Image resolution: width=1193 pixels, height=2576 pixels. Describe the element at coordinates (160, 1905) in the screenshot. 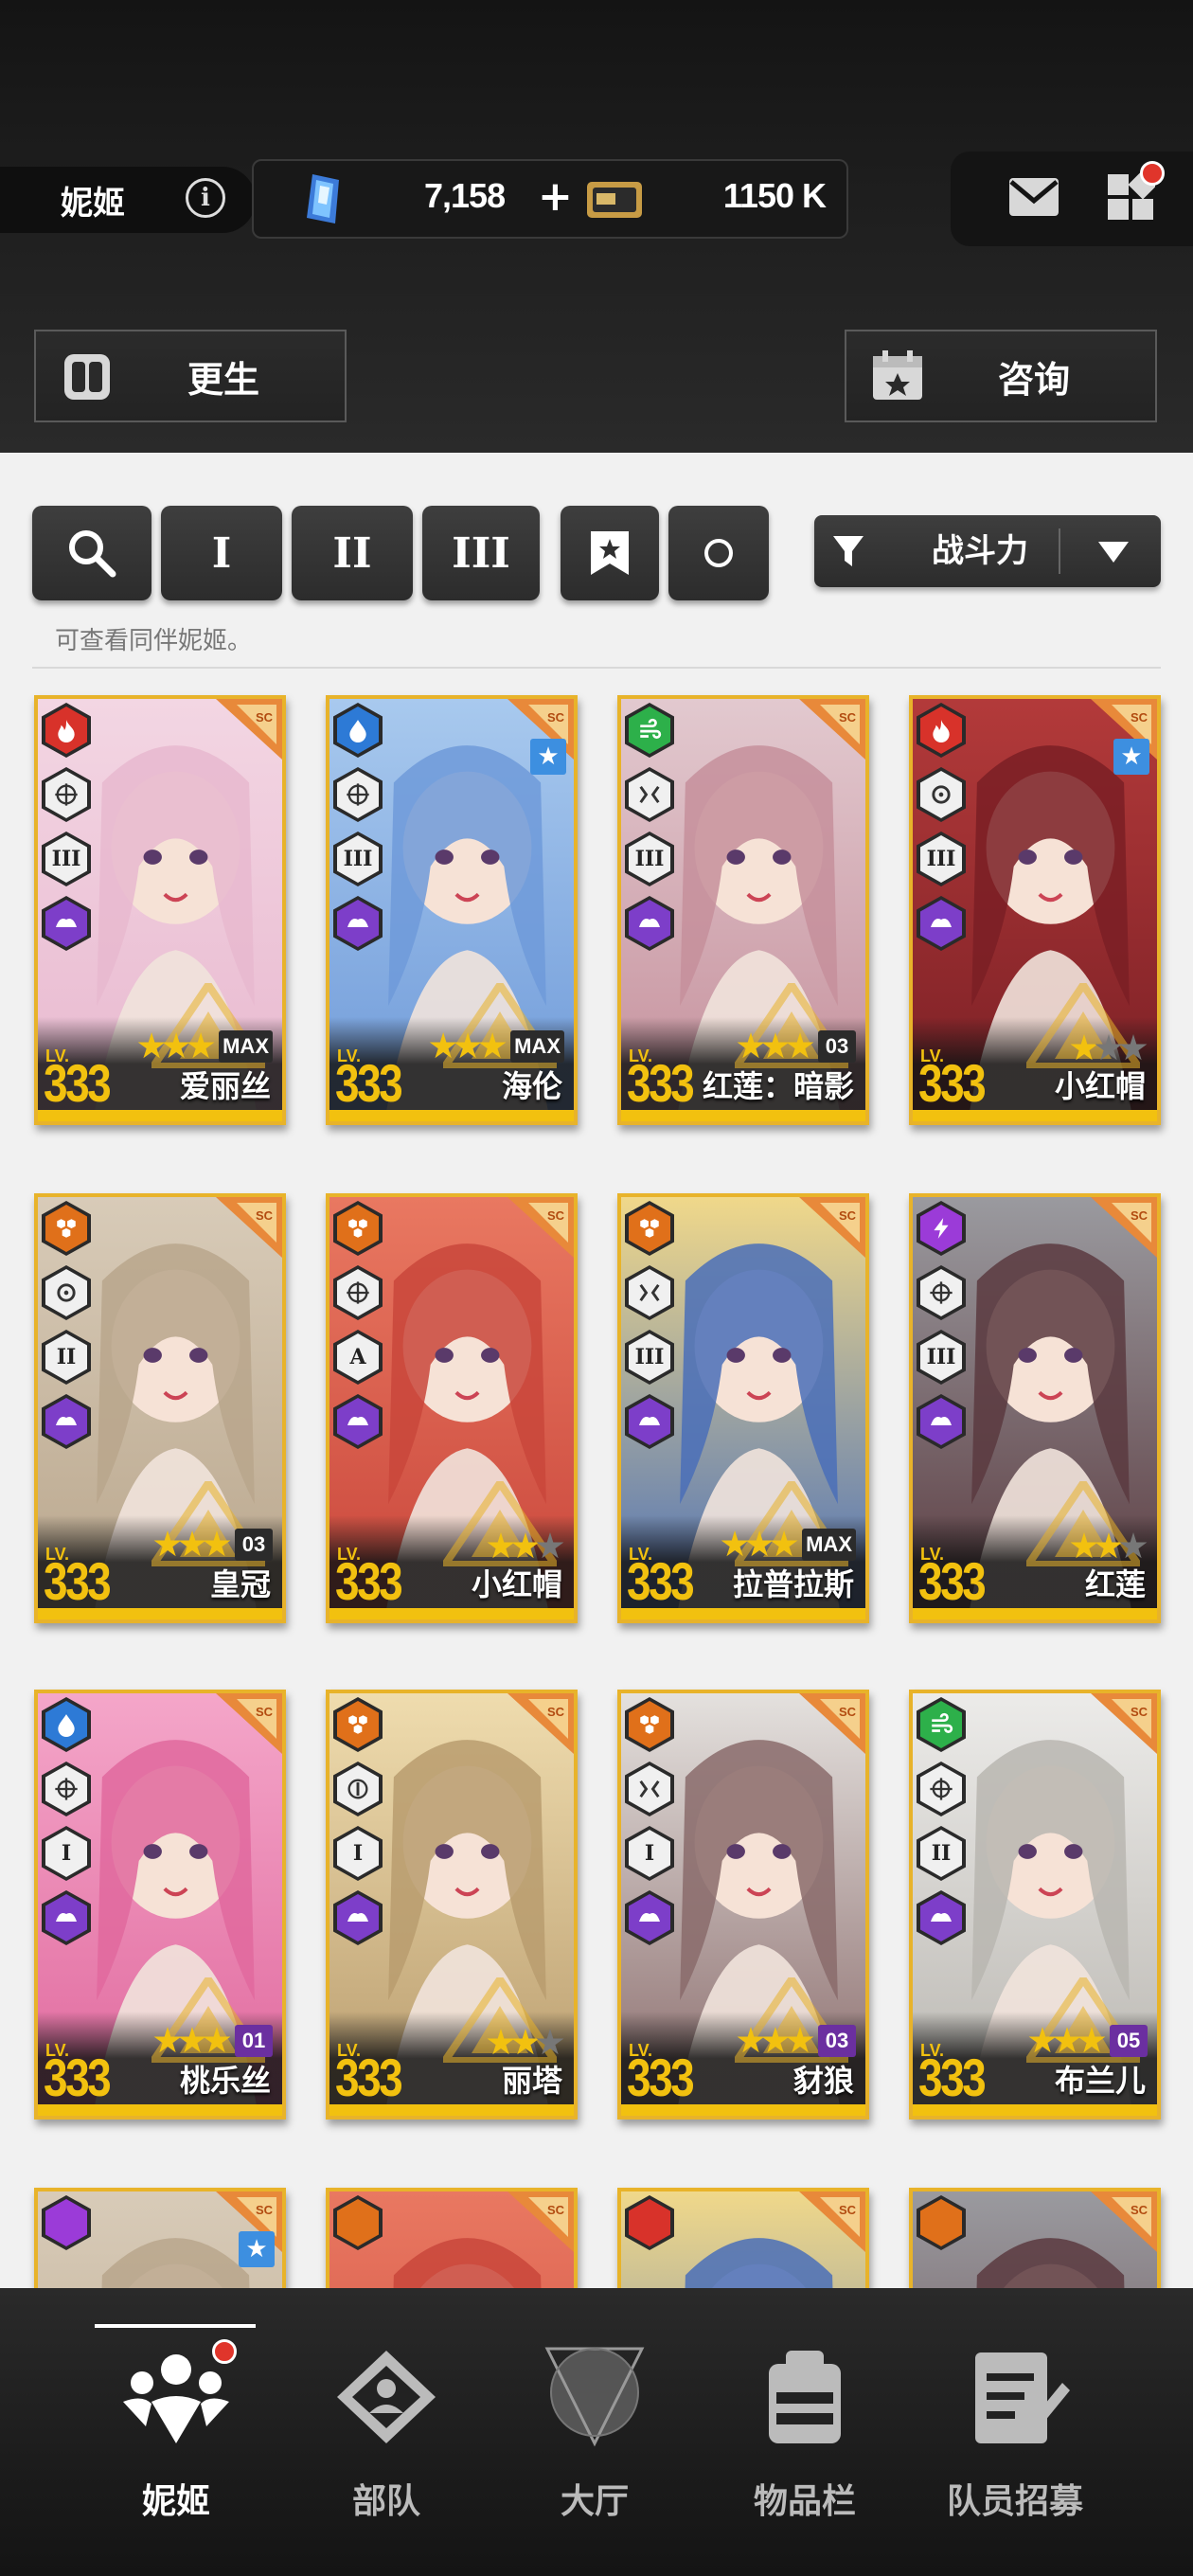

I see `nikke-card: SC I 01 LV. 333 桃乐丝` at that location.